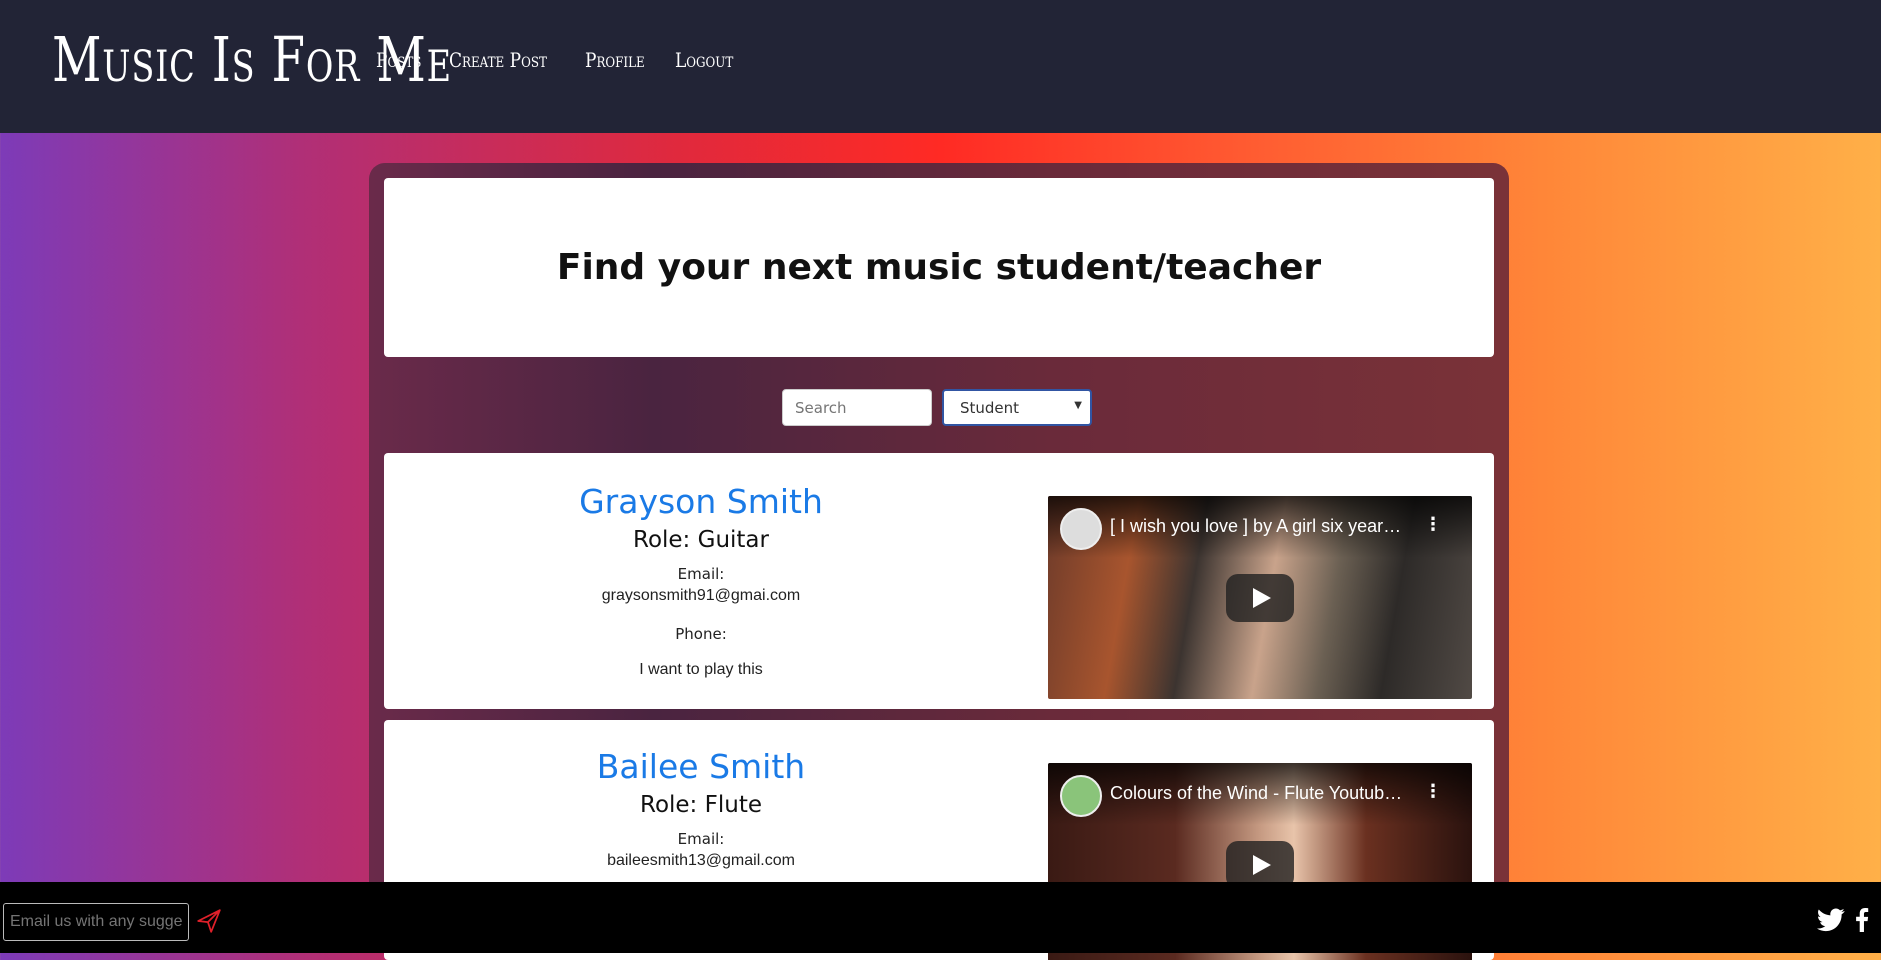 The width and height of the screenshot is (1881, 960). I want to click on nav-create-post: Create Post, so click(498, 60).